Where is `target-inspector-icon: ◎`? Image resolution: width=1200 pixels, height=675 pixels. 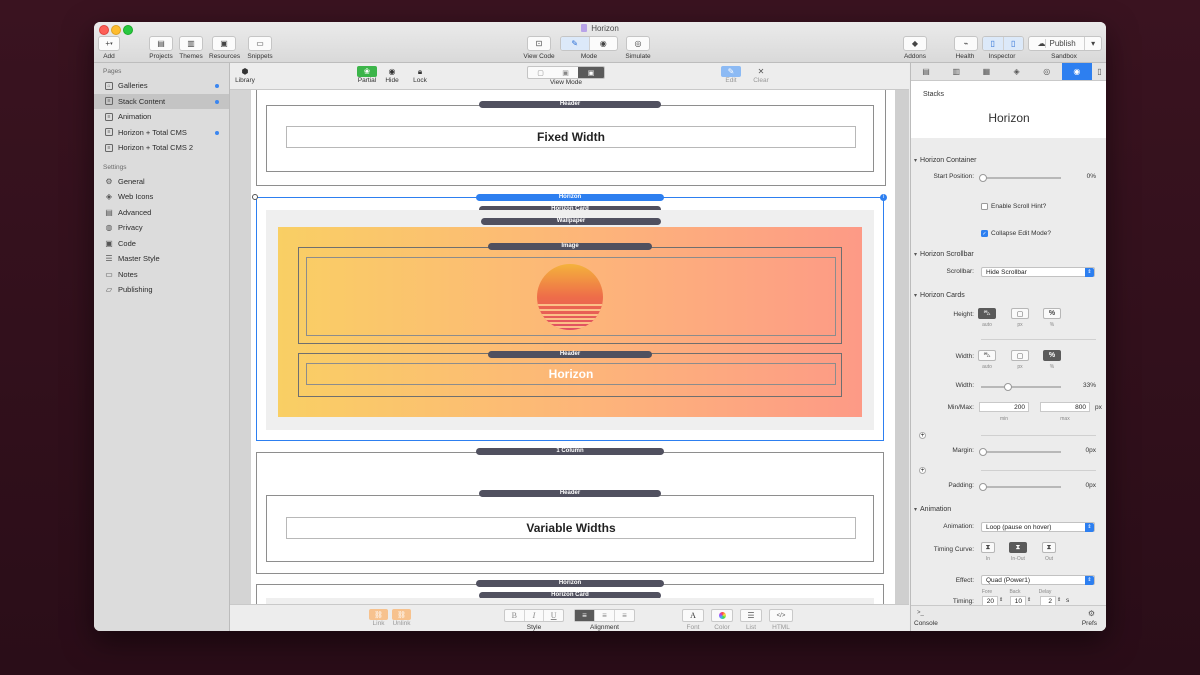
target-inspector-icon: ◎ is located at coordinates (1047, 71).